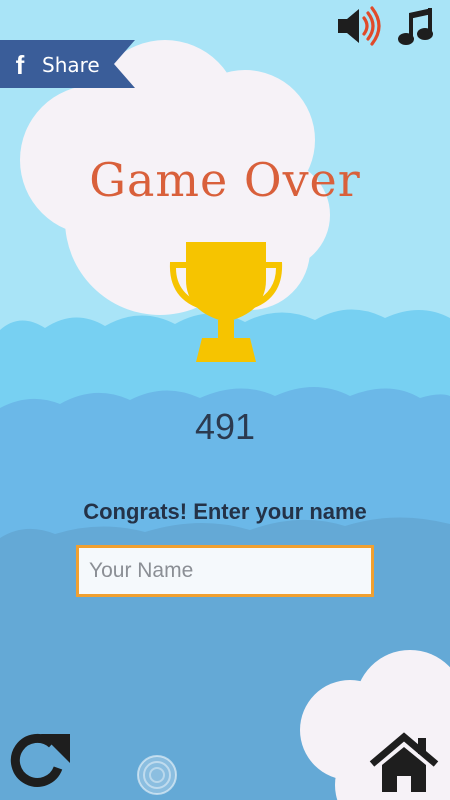 This screenshot has height=800, width=450. I want to click on music-toggle-button, so click(419, 26).